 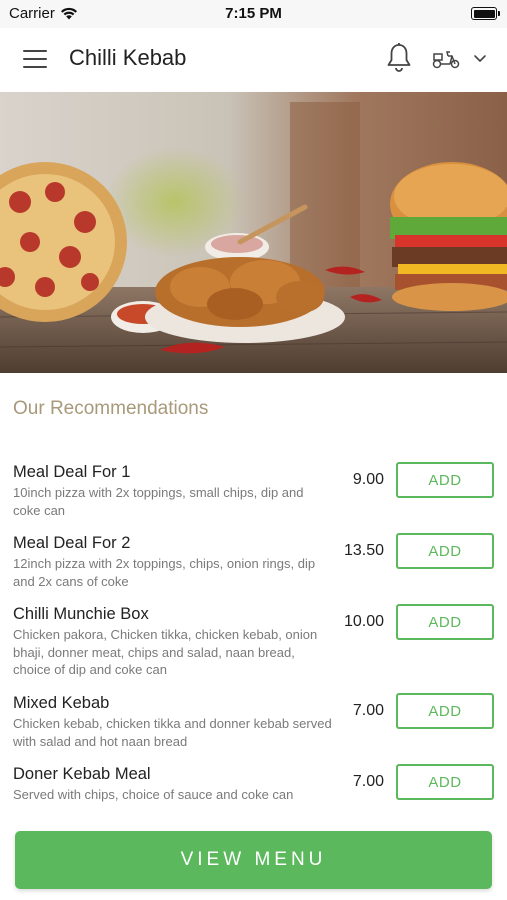 I want to click on item-name: Meal Deal For 1, so click(x=72, y=472).